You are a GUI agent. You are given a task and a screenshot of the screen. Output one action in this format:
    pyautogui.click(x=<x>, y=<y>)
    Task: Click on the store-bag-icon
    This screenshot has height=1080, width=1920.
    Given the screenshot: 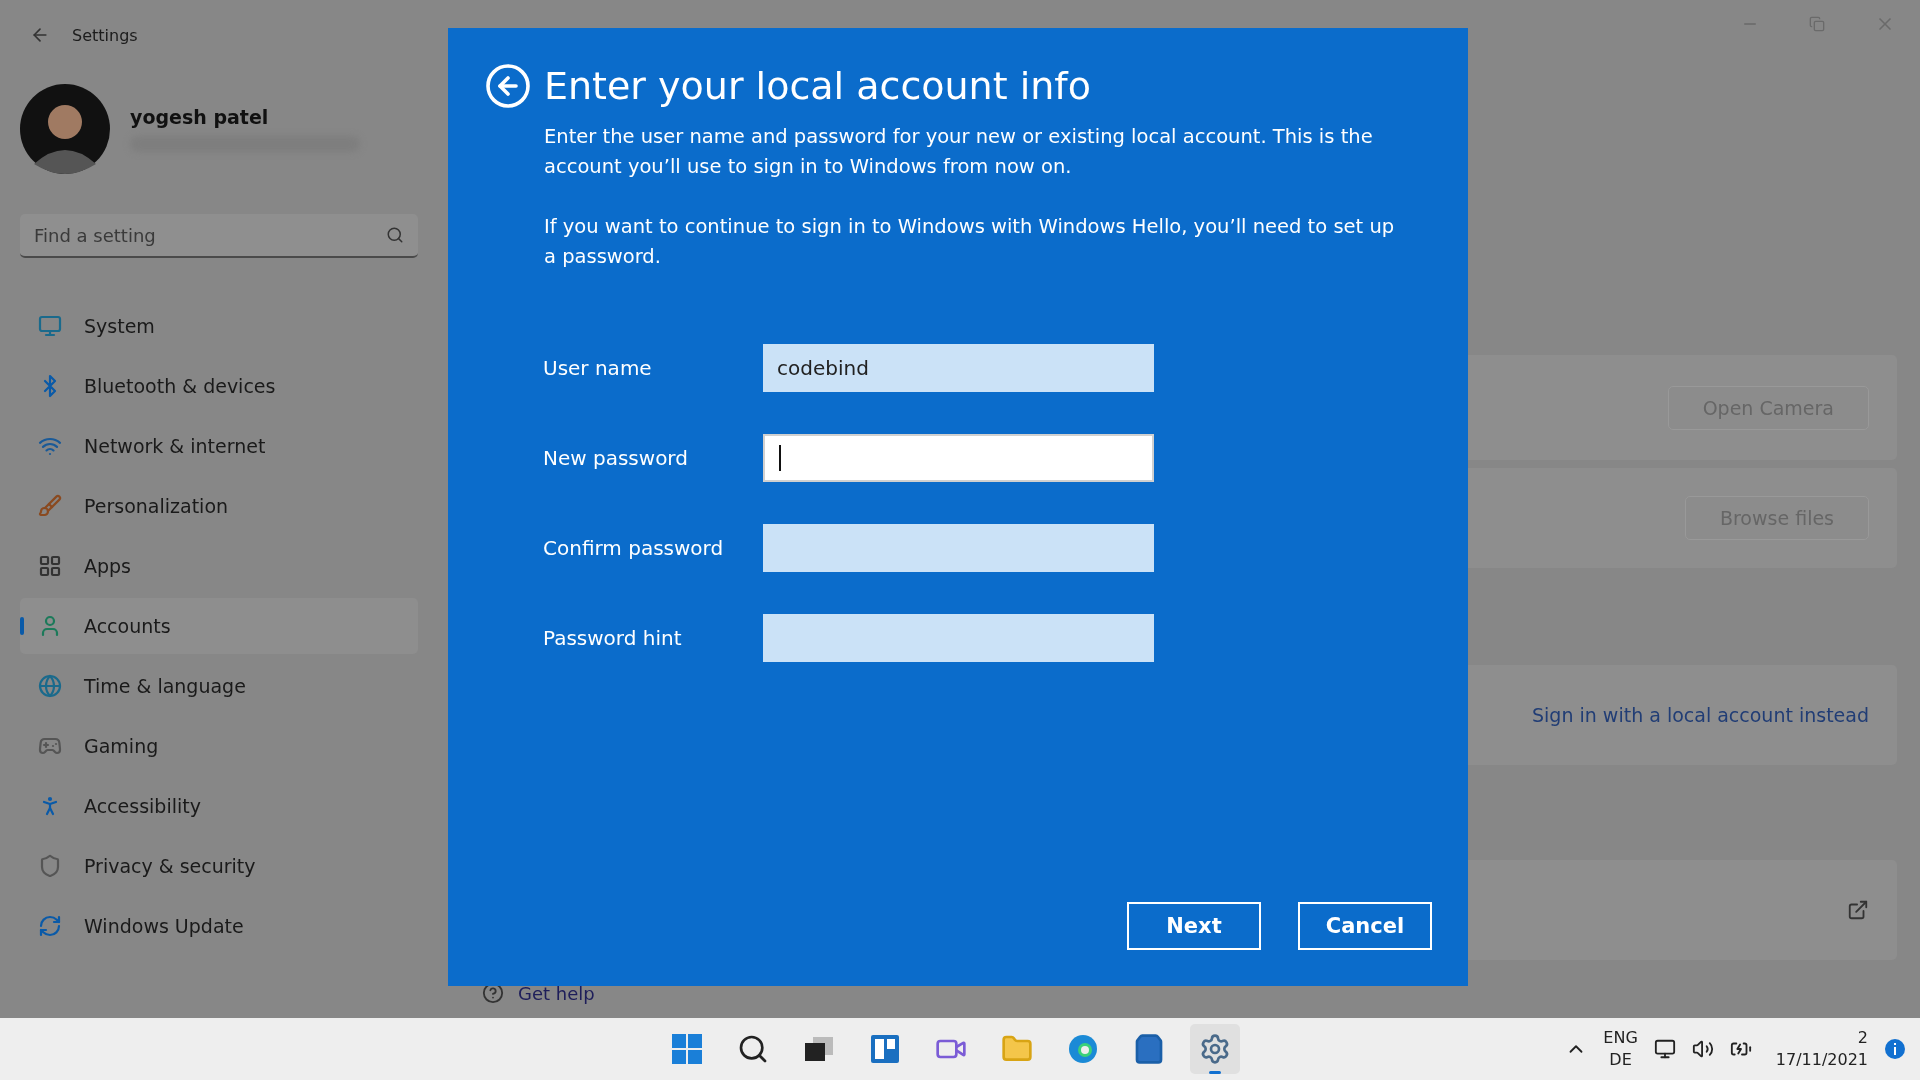 What is the action you would take?
    pyautogui.click(x=1149, y=1049)
    